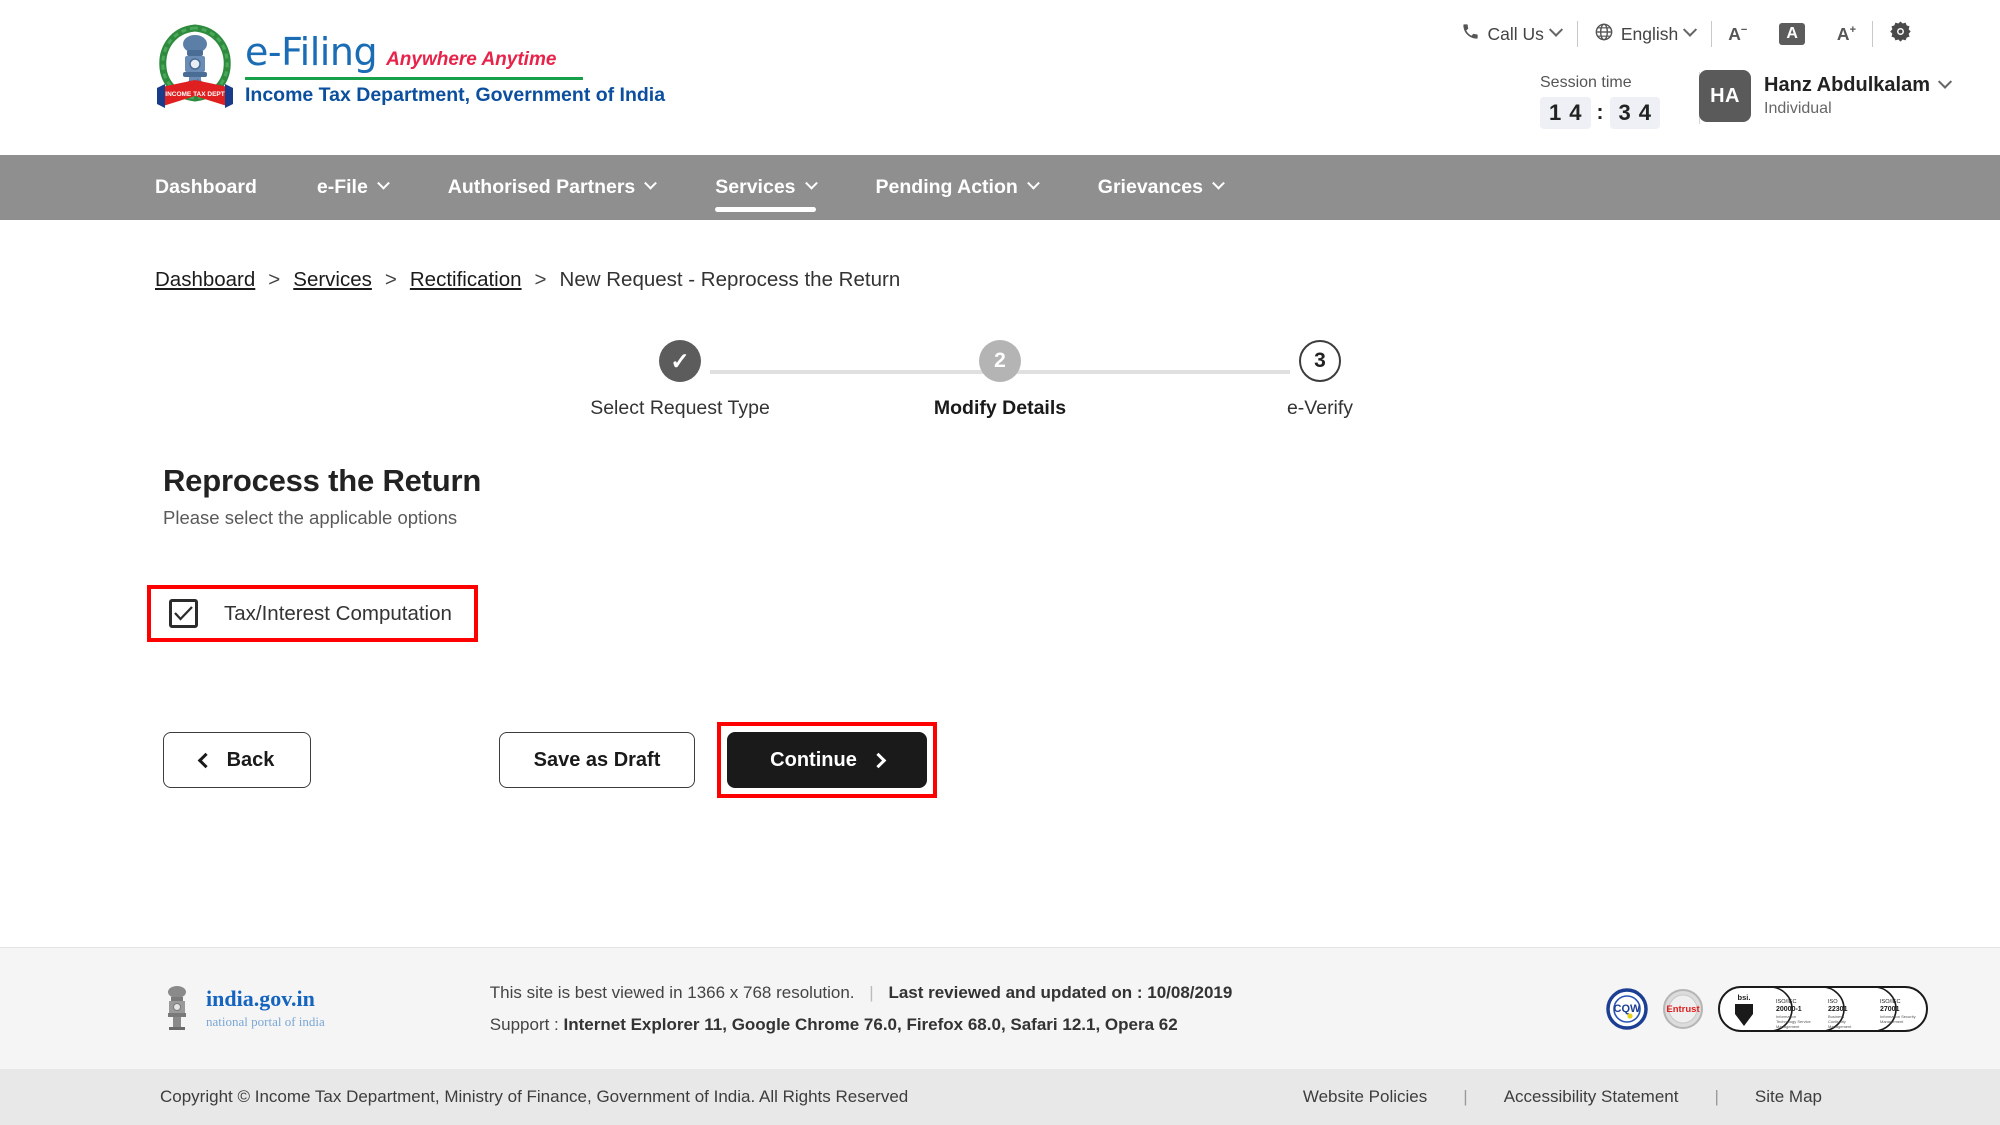  What do you see at coordinates (1470, 34) in the screenshot?
I see `phone-icon` at bounding box center [1470, 34].